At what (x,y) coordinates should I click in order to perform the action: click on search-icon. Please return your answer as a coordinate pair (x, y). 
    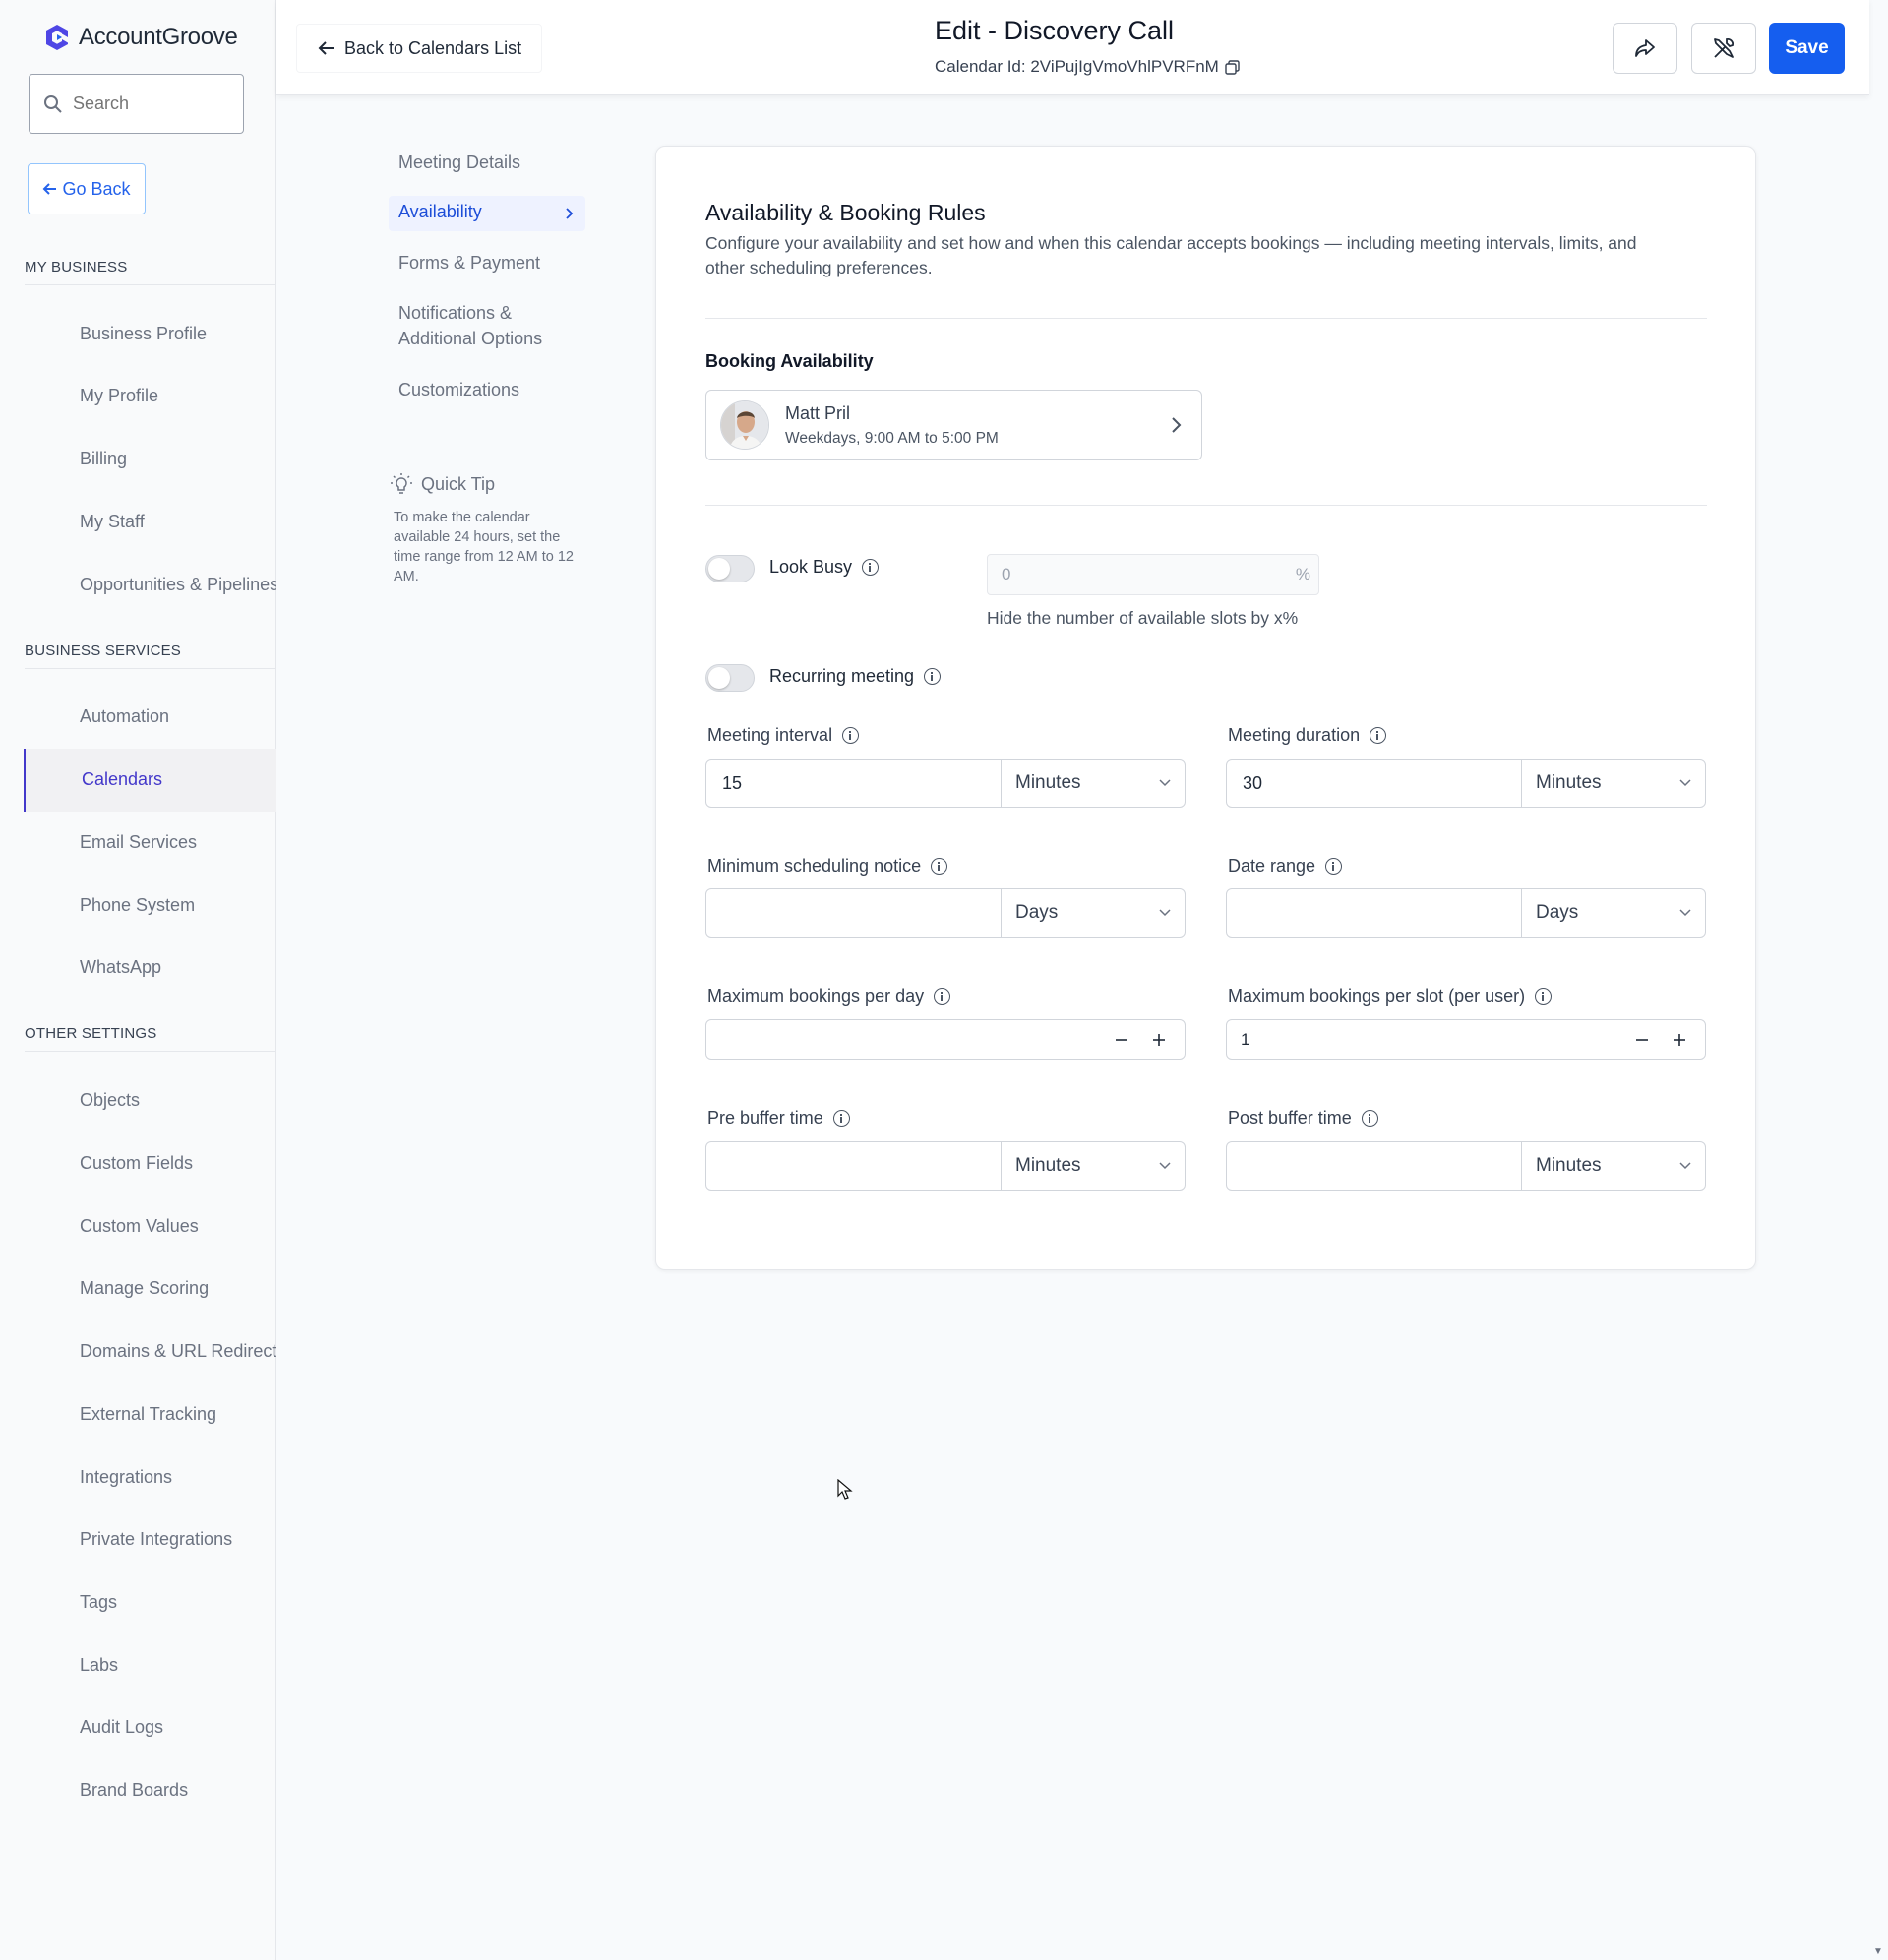
    Looking at the image, I should click on (53, 103).